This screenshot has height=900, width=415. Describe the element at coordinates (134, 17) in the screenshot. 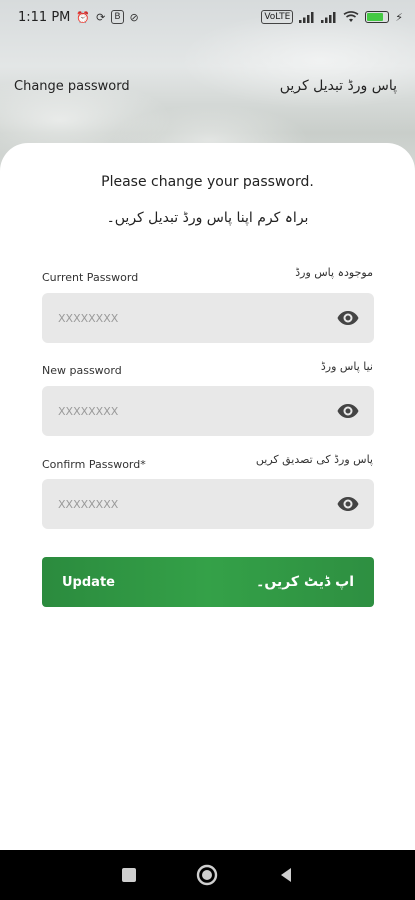

I see `vpn-icon: ⊘` at that location.